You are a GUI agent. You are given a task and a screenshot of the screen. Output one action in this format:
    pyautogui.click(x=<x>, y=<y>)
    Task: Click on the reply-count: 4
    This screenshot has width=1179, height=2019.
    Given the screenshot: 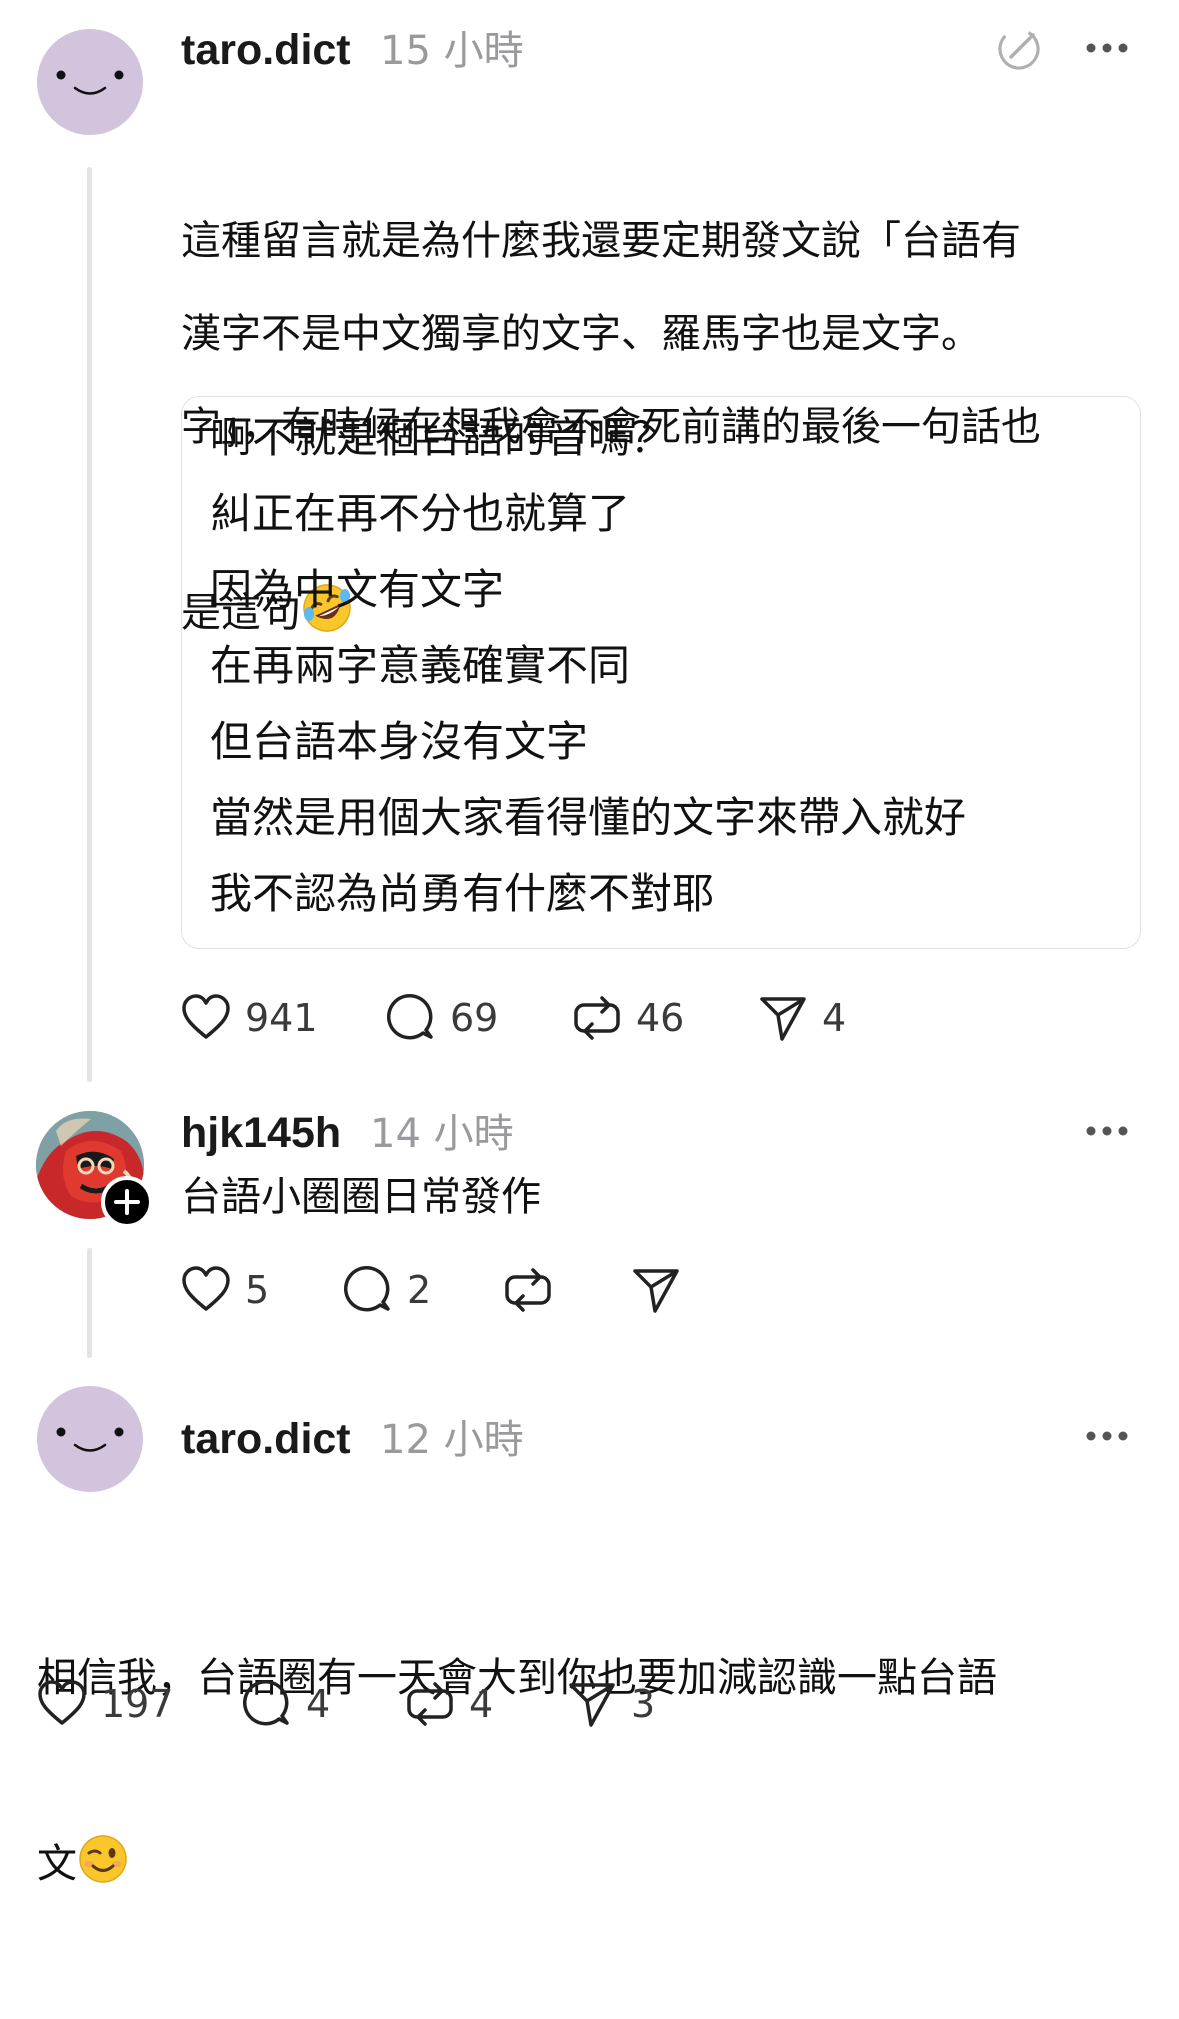 What is the action you would take?
    pyautogui.click(x=318, y=1704)
    